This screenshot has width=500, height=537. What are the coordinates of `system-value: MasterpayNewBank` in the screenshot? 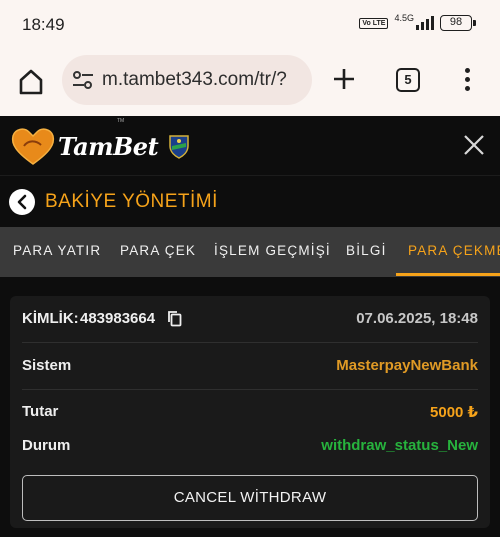 It's located at (407, 365).